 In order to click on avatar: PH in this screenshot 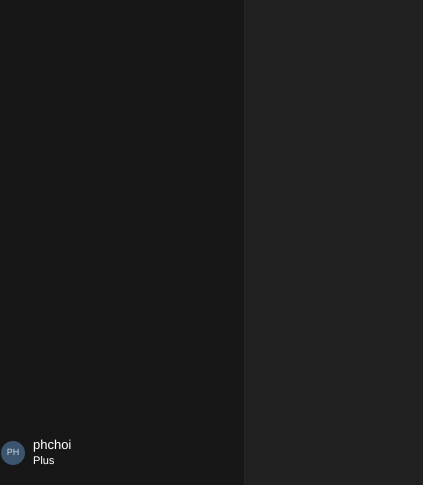, I will do `click(13, 452)`.